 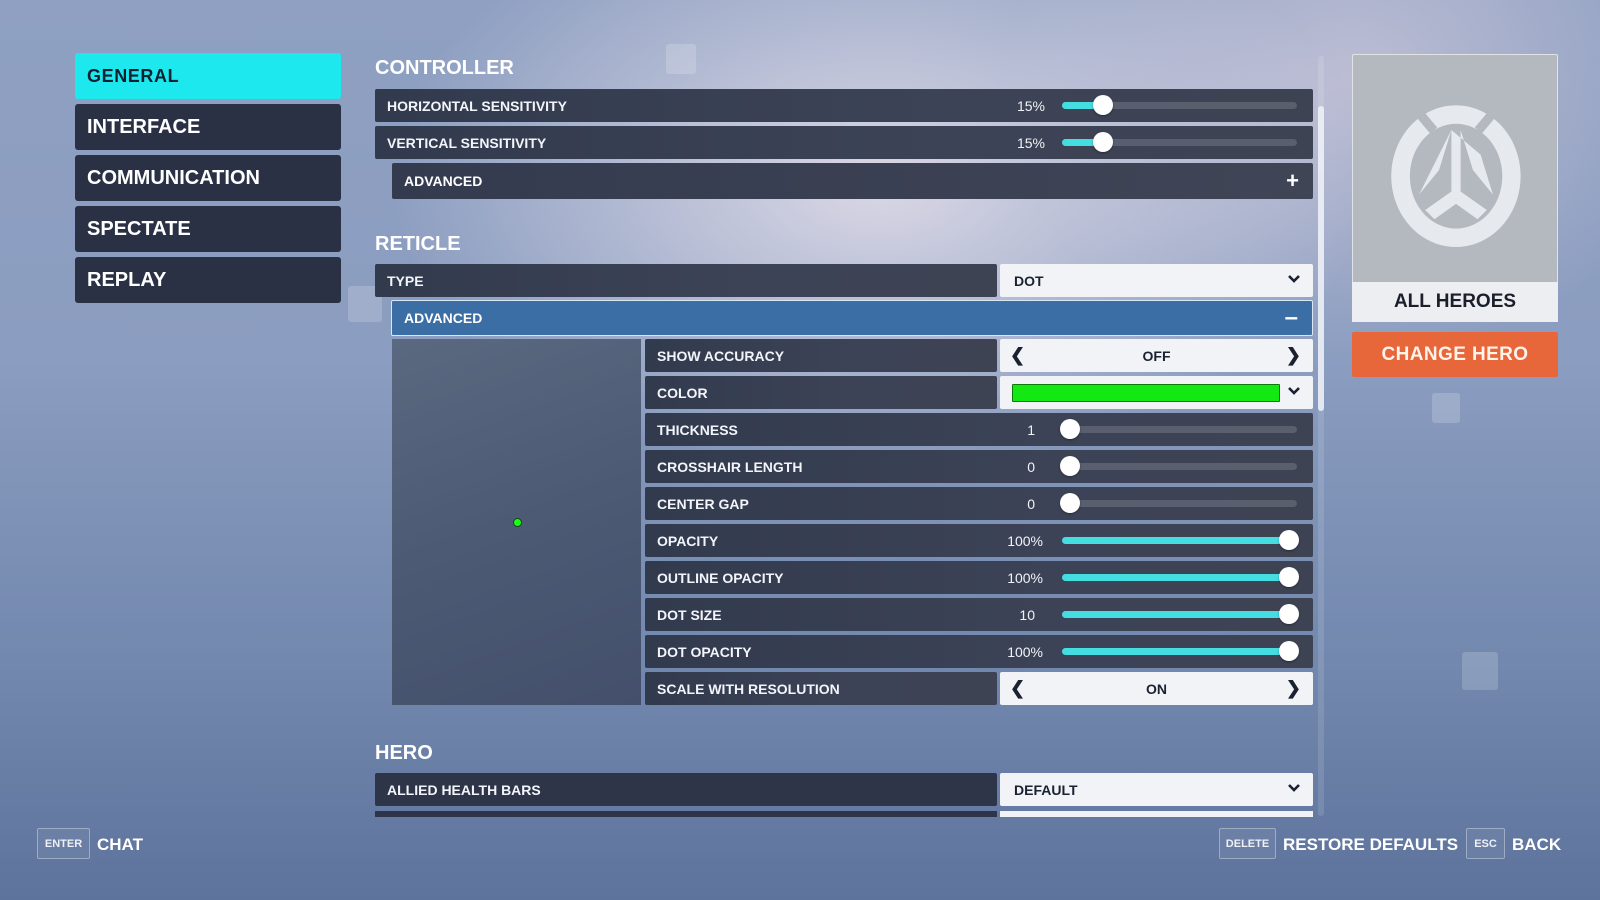 I want to click on next-setting-row-partial, so click(x=686, y=814).